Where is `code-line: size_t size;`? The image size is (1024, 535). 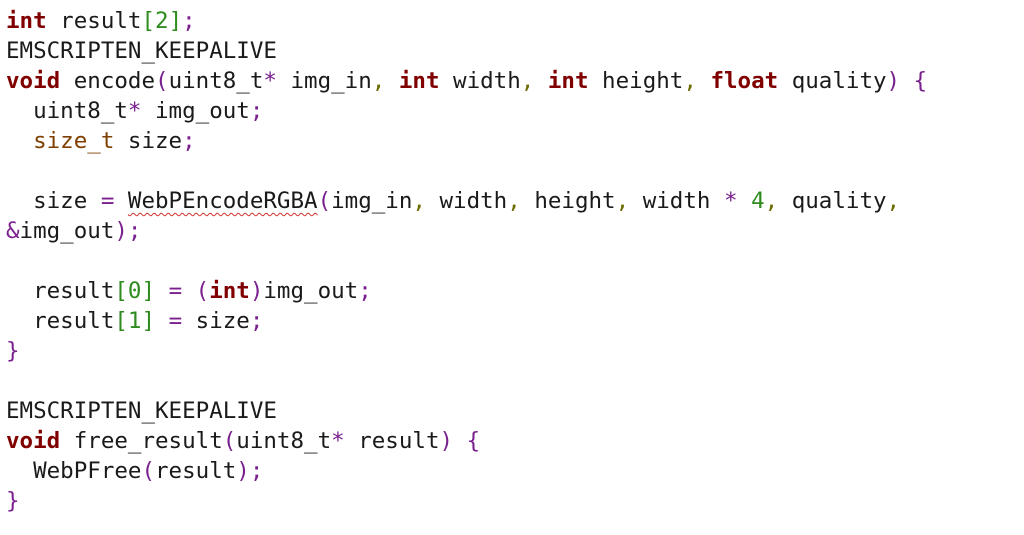
code-line: size_t size; is located at coordinates (511, 141).